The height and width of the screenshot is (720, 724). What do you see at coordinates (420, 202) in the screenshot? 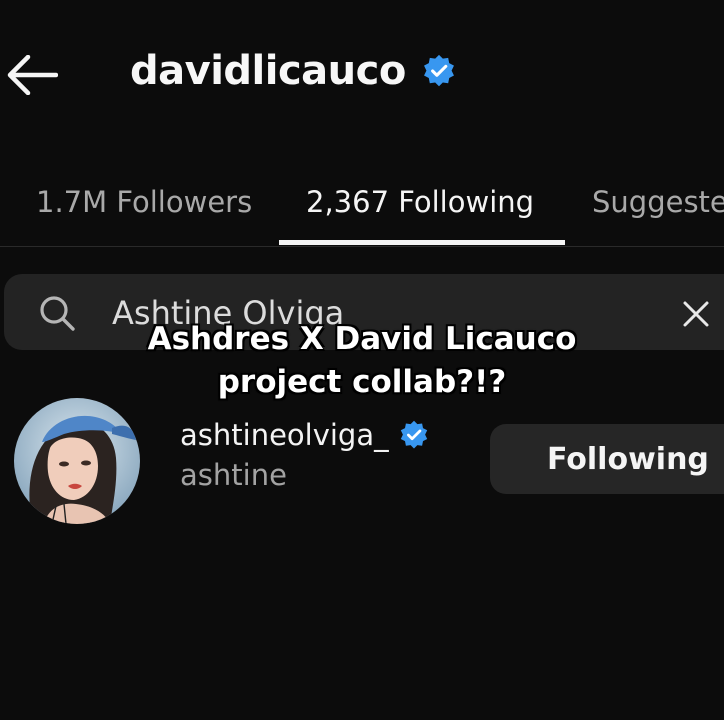
I see `tab-following: 2,367 Following` at bounding box center [420, 202].